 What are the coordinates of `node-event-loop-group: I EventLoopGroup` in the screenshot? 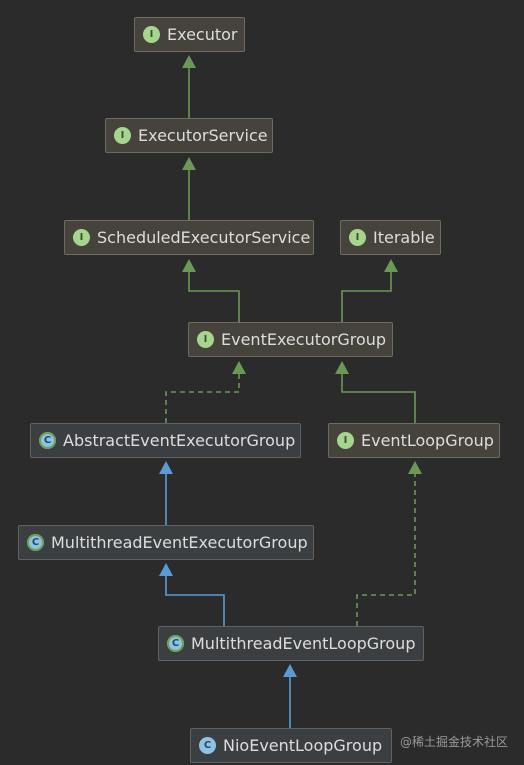 It's located at (414, 440).